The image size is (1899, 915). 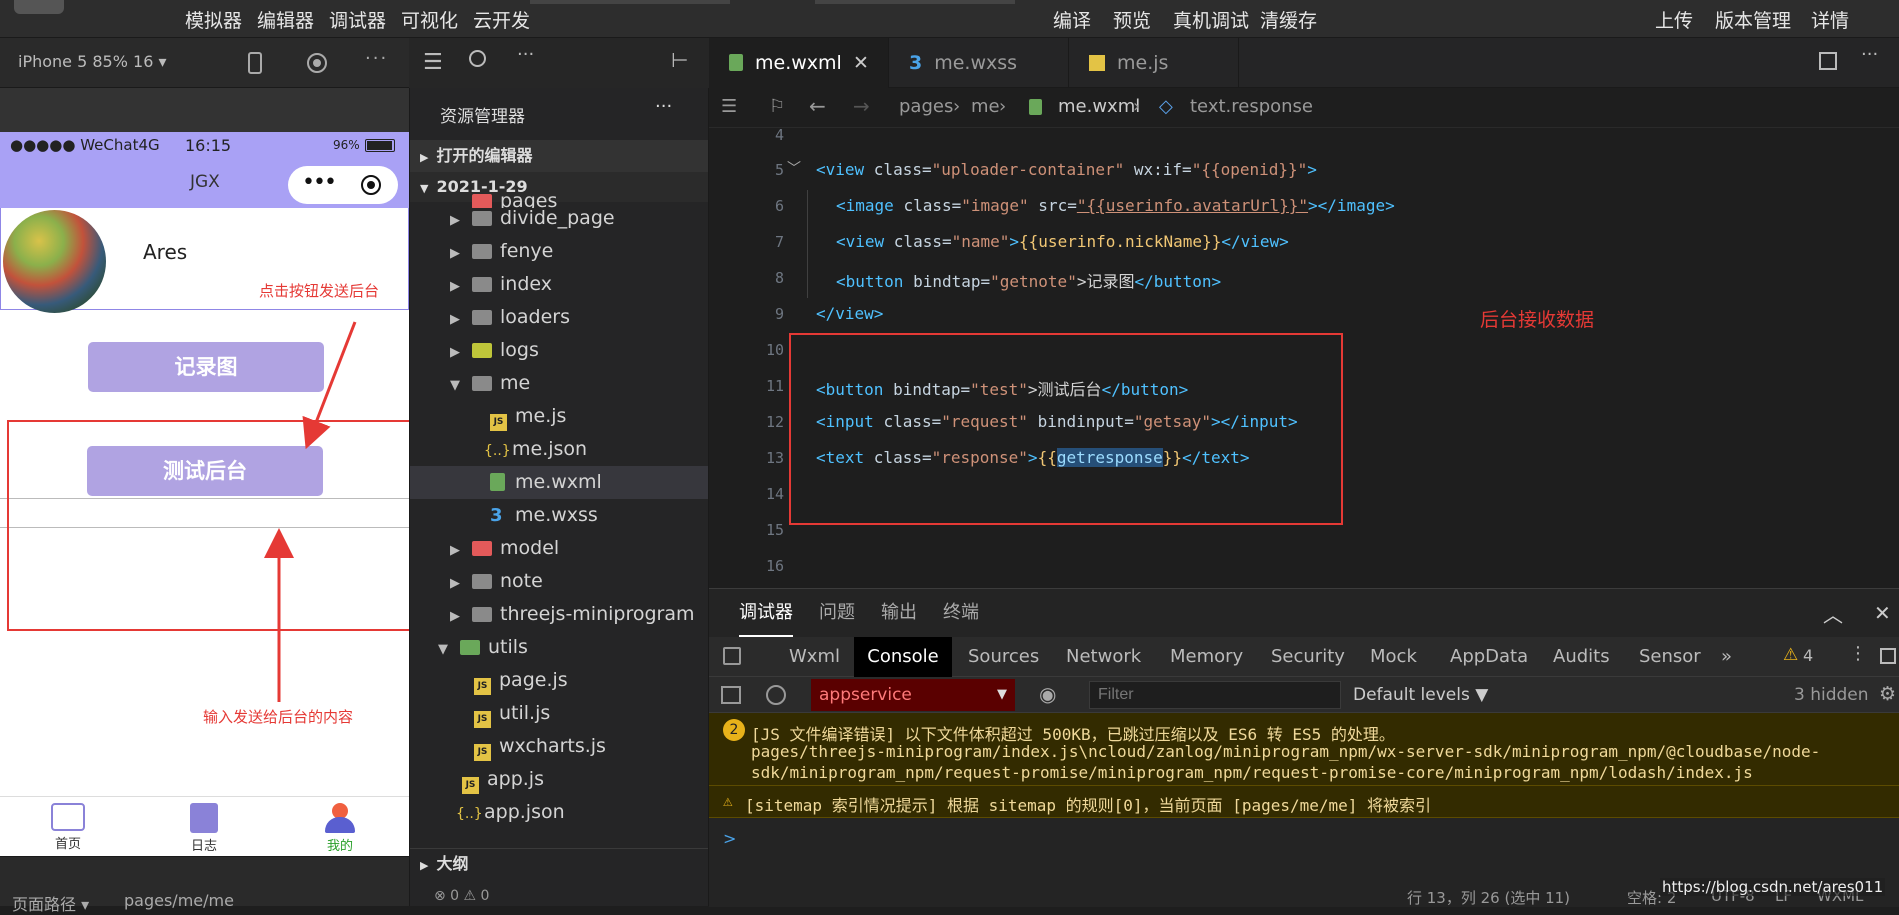 What do you see at coordinates (50, 903) in the screenshot?
I see `page-path-label: 页面路径 ▾` at bounding box center [50, 903].